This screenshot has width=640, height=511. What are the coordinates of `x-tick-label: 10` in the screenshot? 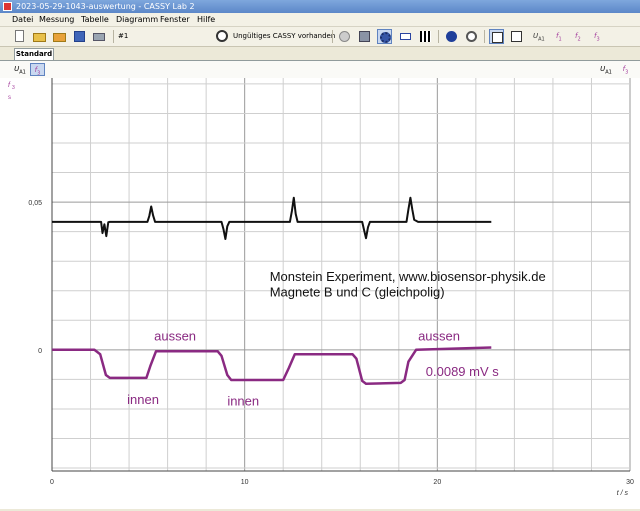 It's located at (245, 482).